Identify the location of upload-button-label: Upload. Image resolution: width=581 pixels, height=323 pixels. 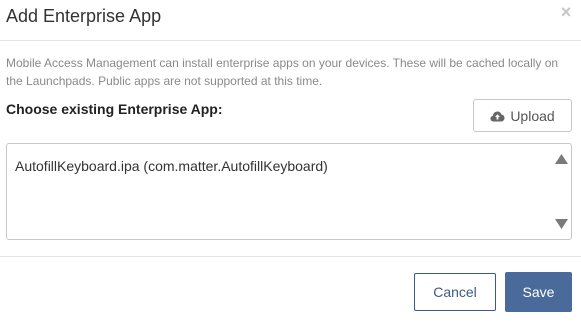
(532, 115).